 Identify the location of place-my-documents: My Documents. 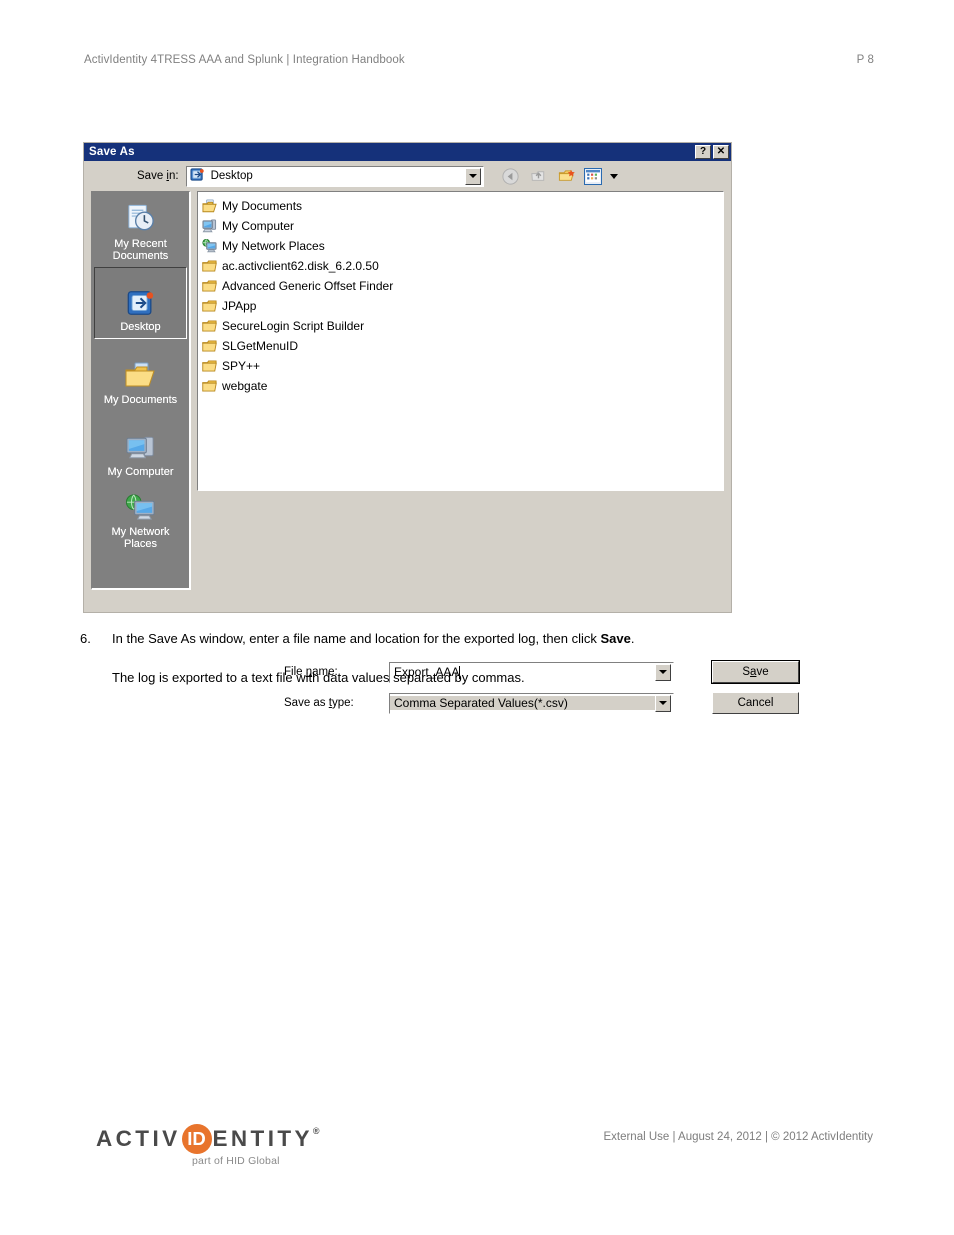
(140, 375).